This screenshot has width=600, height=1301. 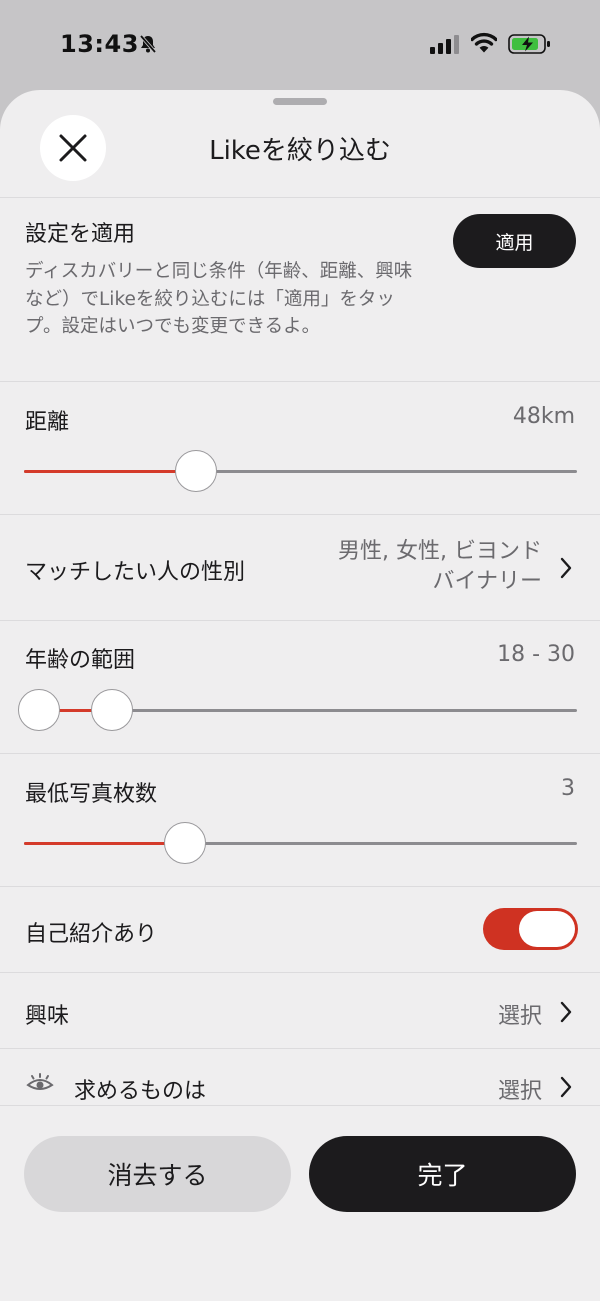 I want to click on age-range-value: 18 - 30, so click(x=536, y=654).